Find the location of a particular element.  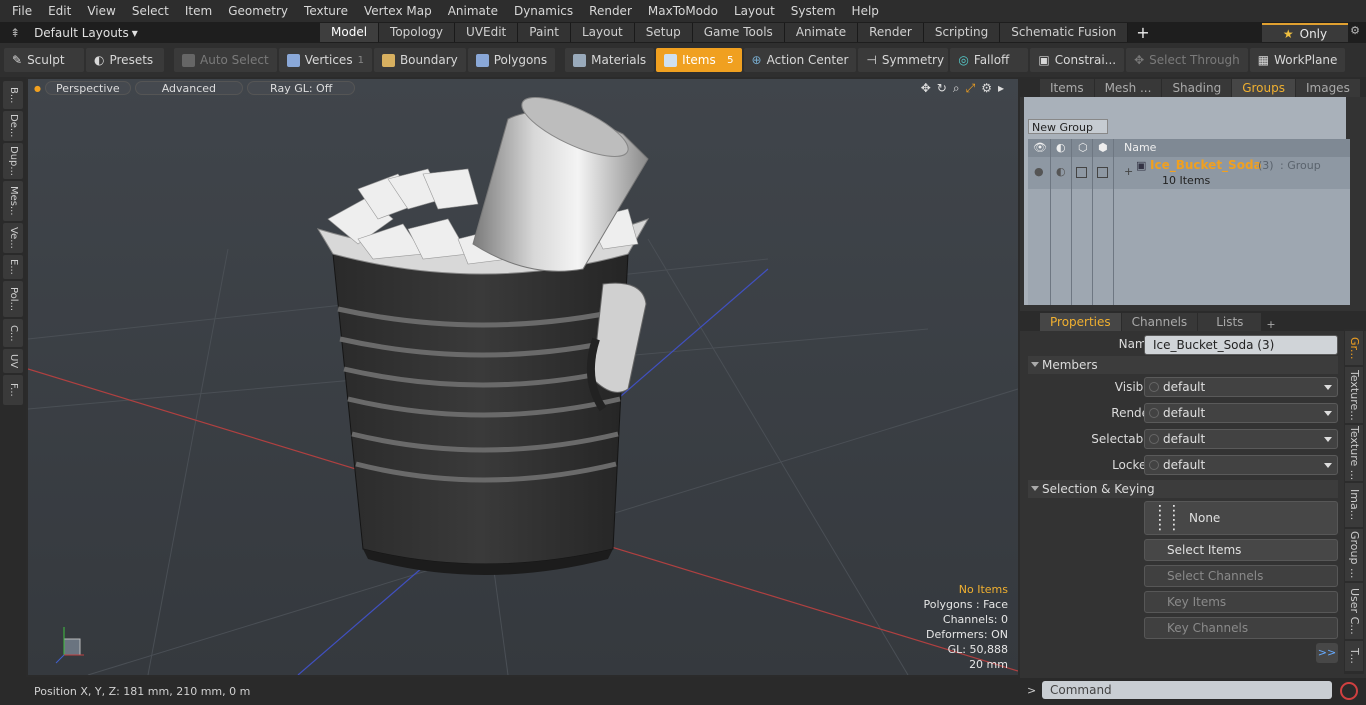

new-group-button: New Group is located at coordinates (1068, 126).